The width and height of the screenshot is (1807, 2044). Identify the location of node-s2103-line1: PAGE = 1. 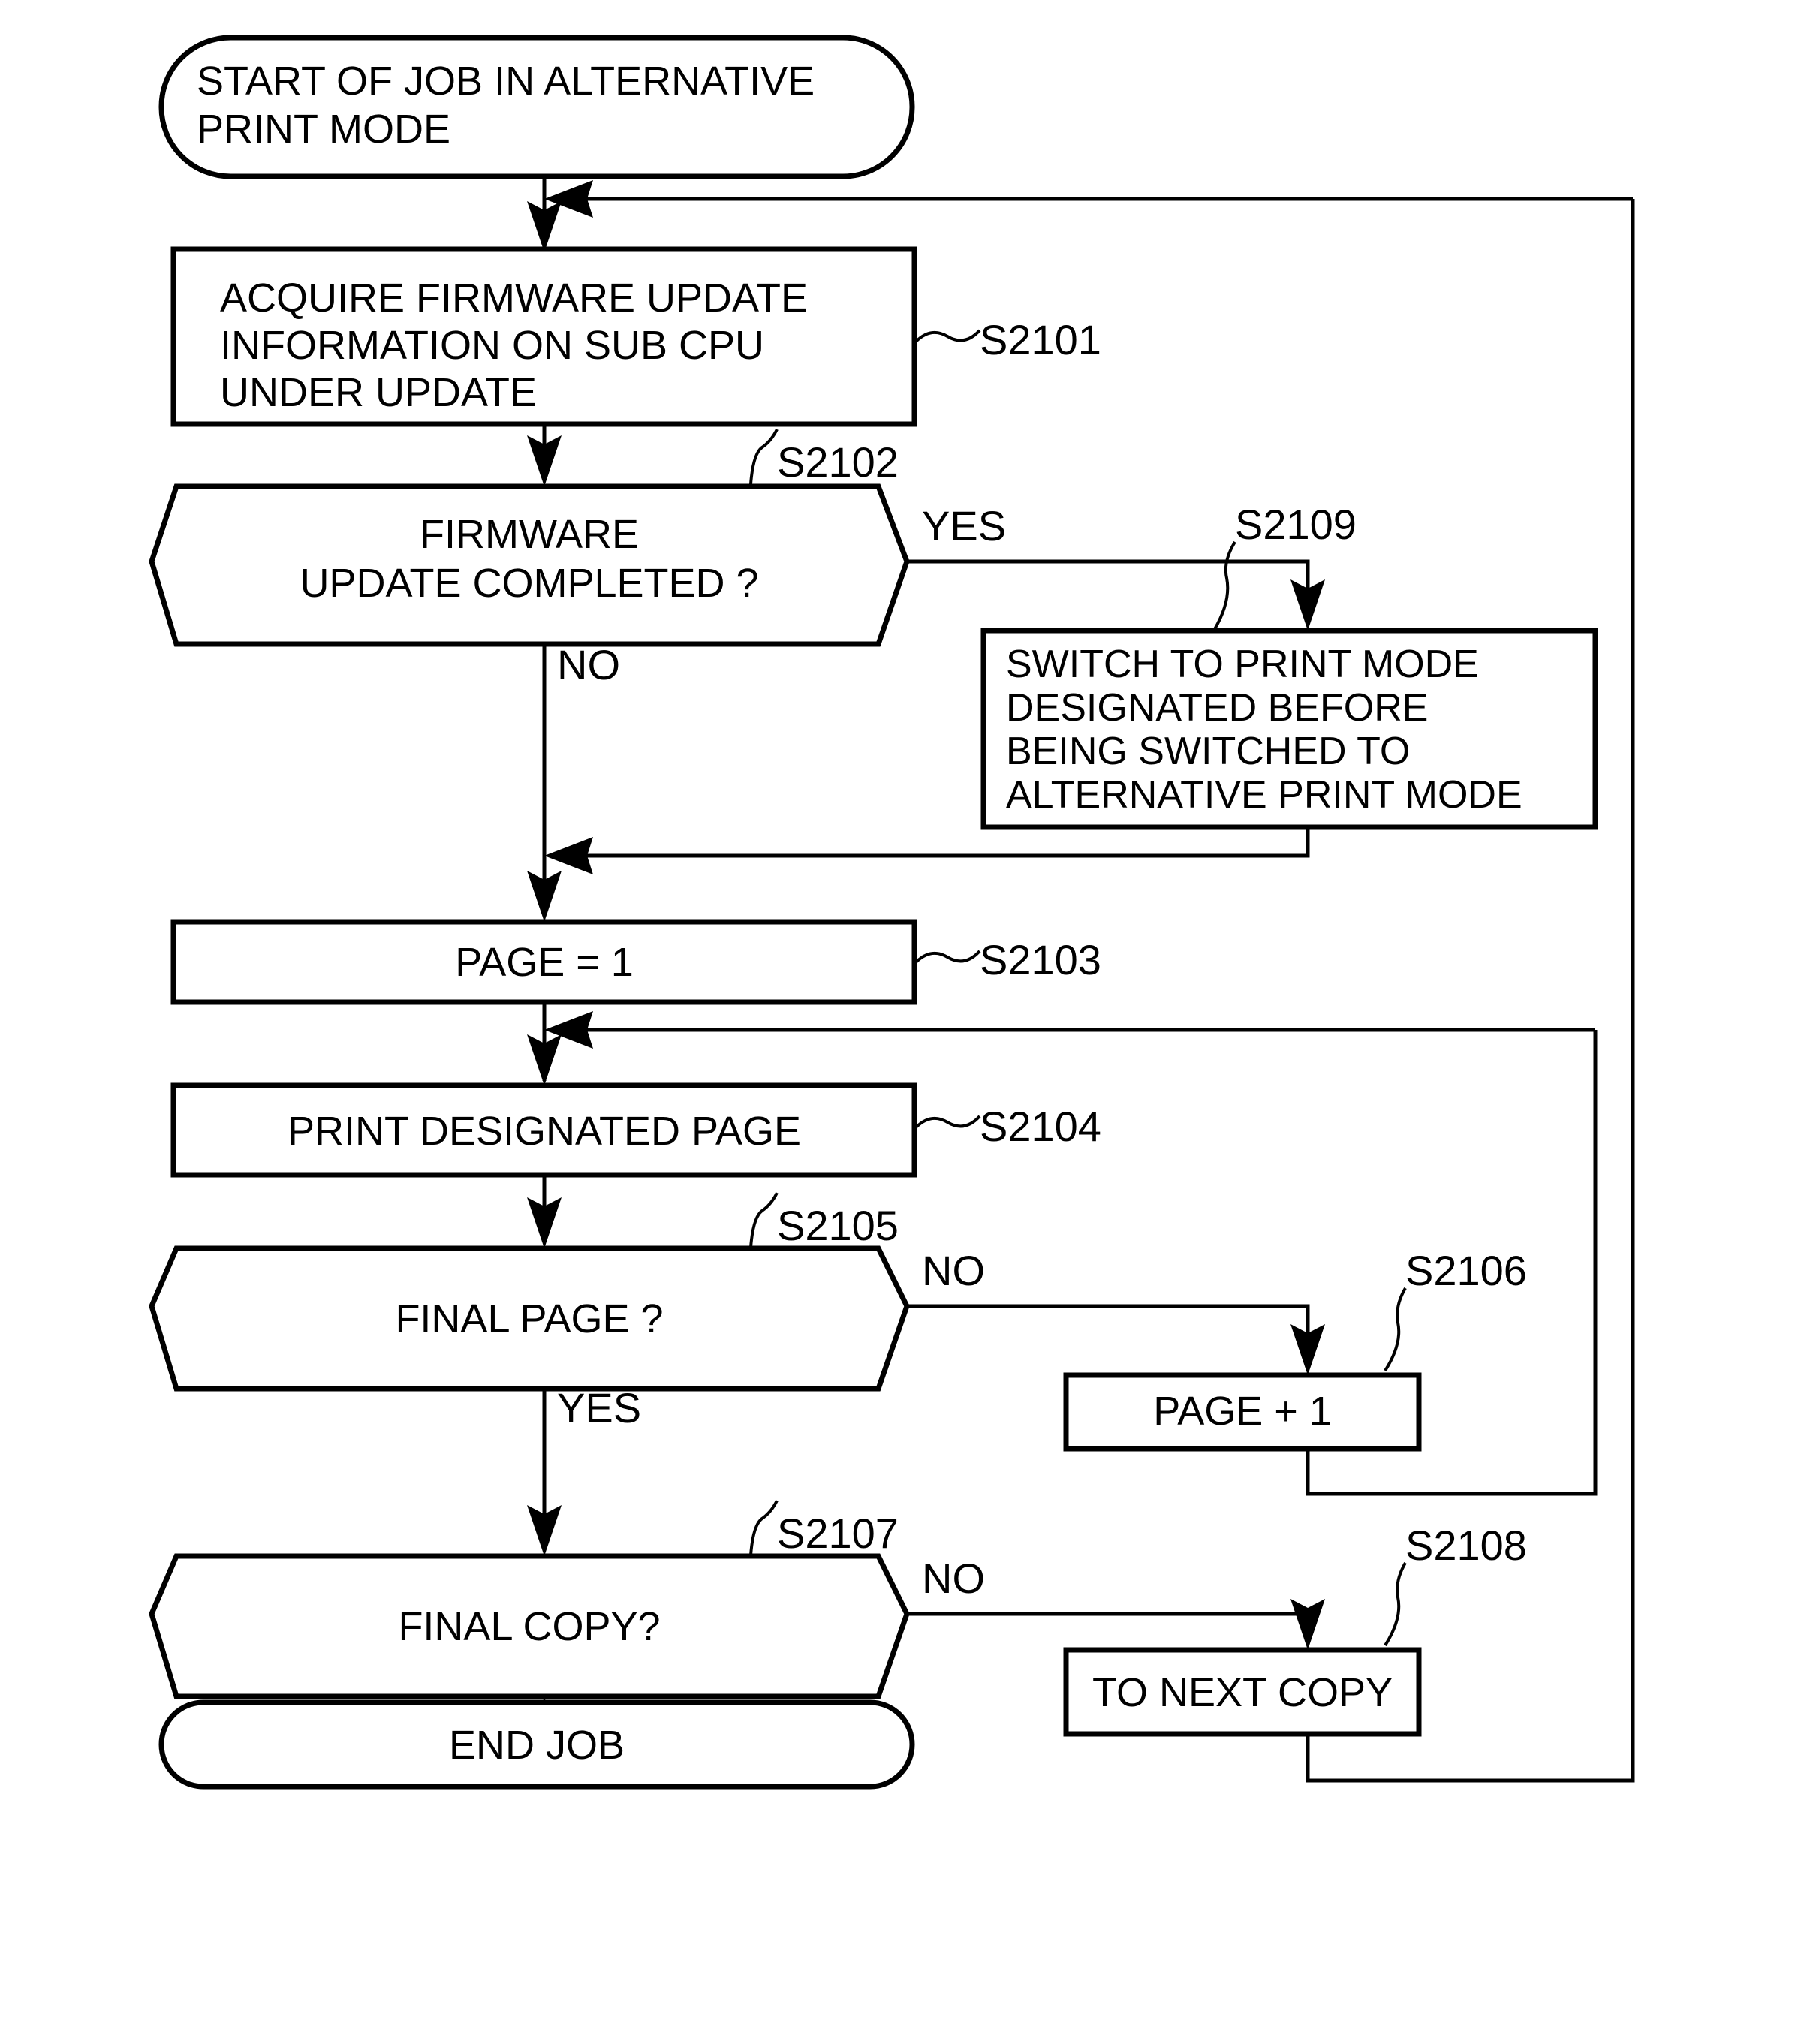
(544, 962).